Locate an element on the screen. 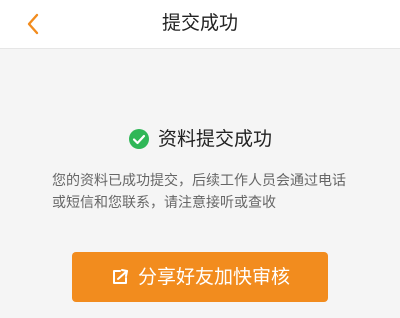 Image resolution: width=400 pixels, height=318 pixels. share-button: 分享好友加快审核 is located at coordinates (200, 277).